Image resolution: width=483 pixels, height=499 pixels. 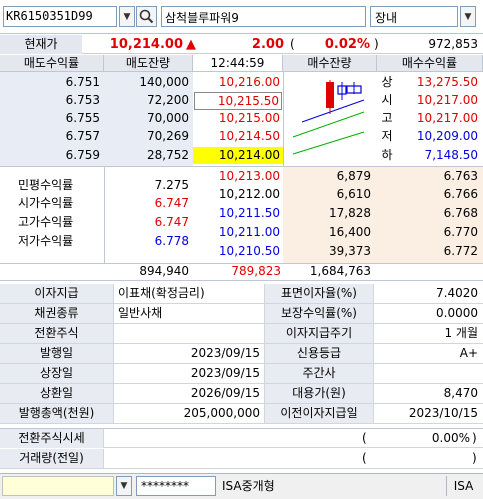 What do you see at coordinates (148, 63) in the screenshot?
I see `header-sell-qty: 매도잔량` at bounding box center [148, 63].